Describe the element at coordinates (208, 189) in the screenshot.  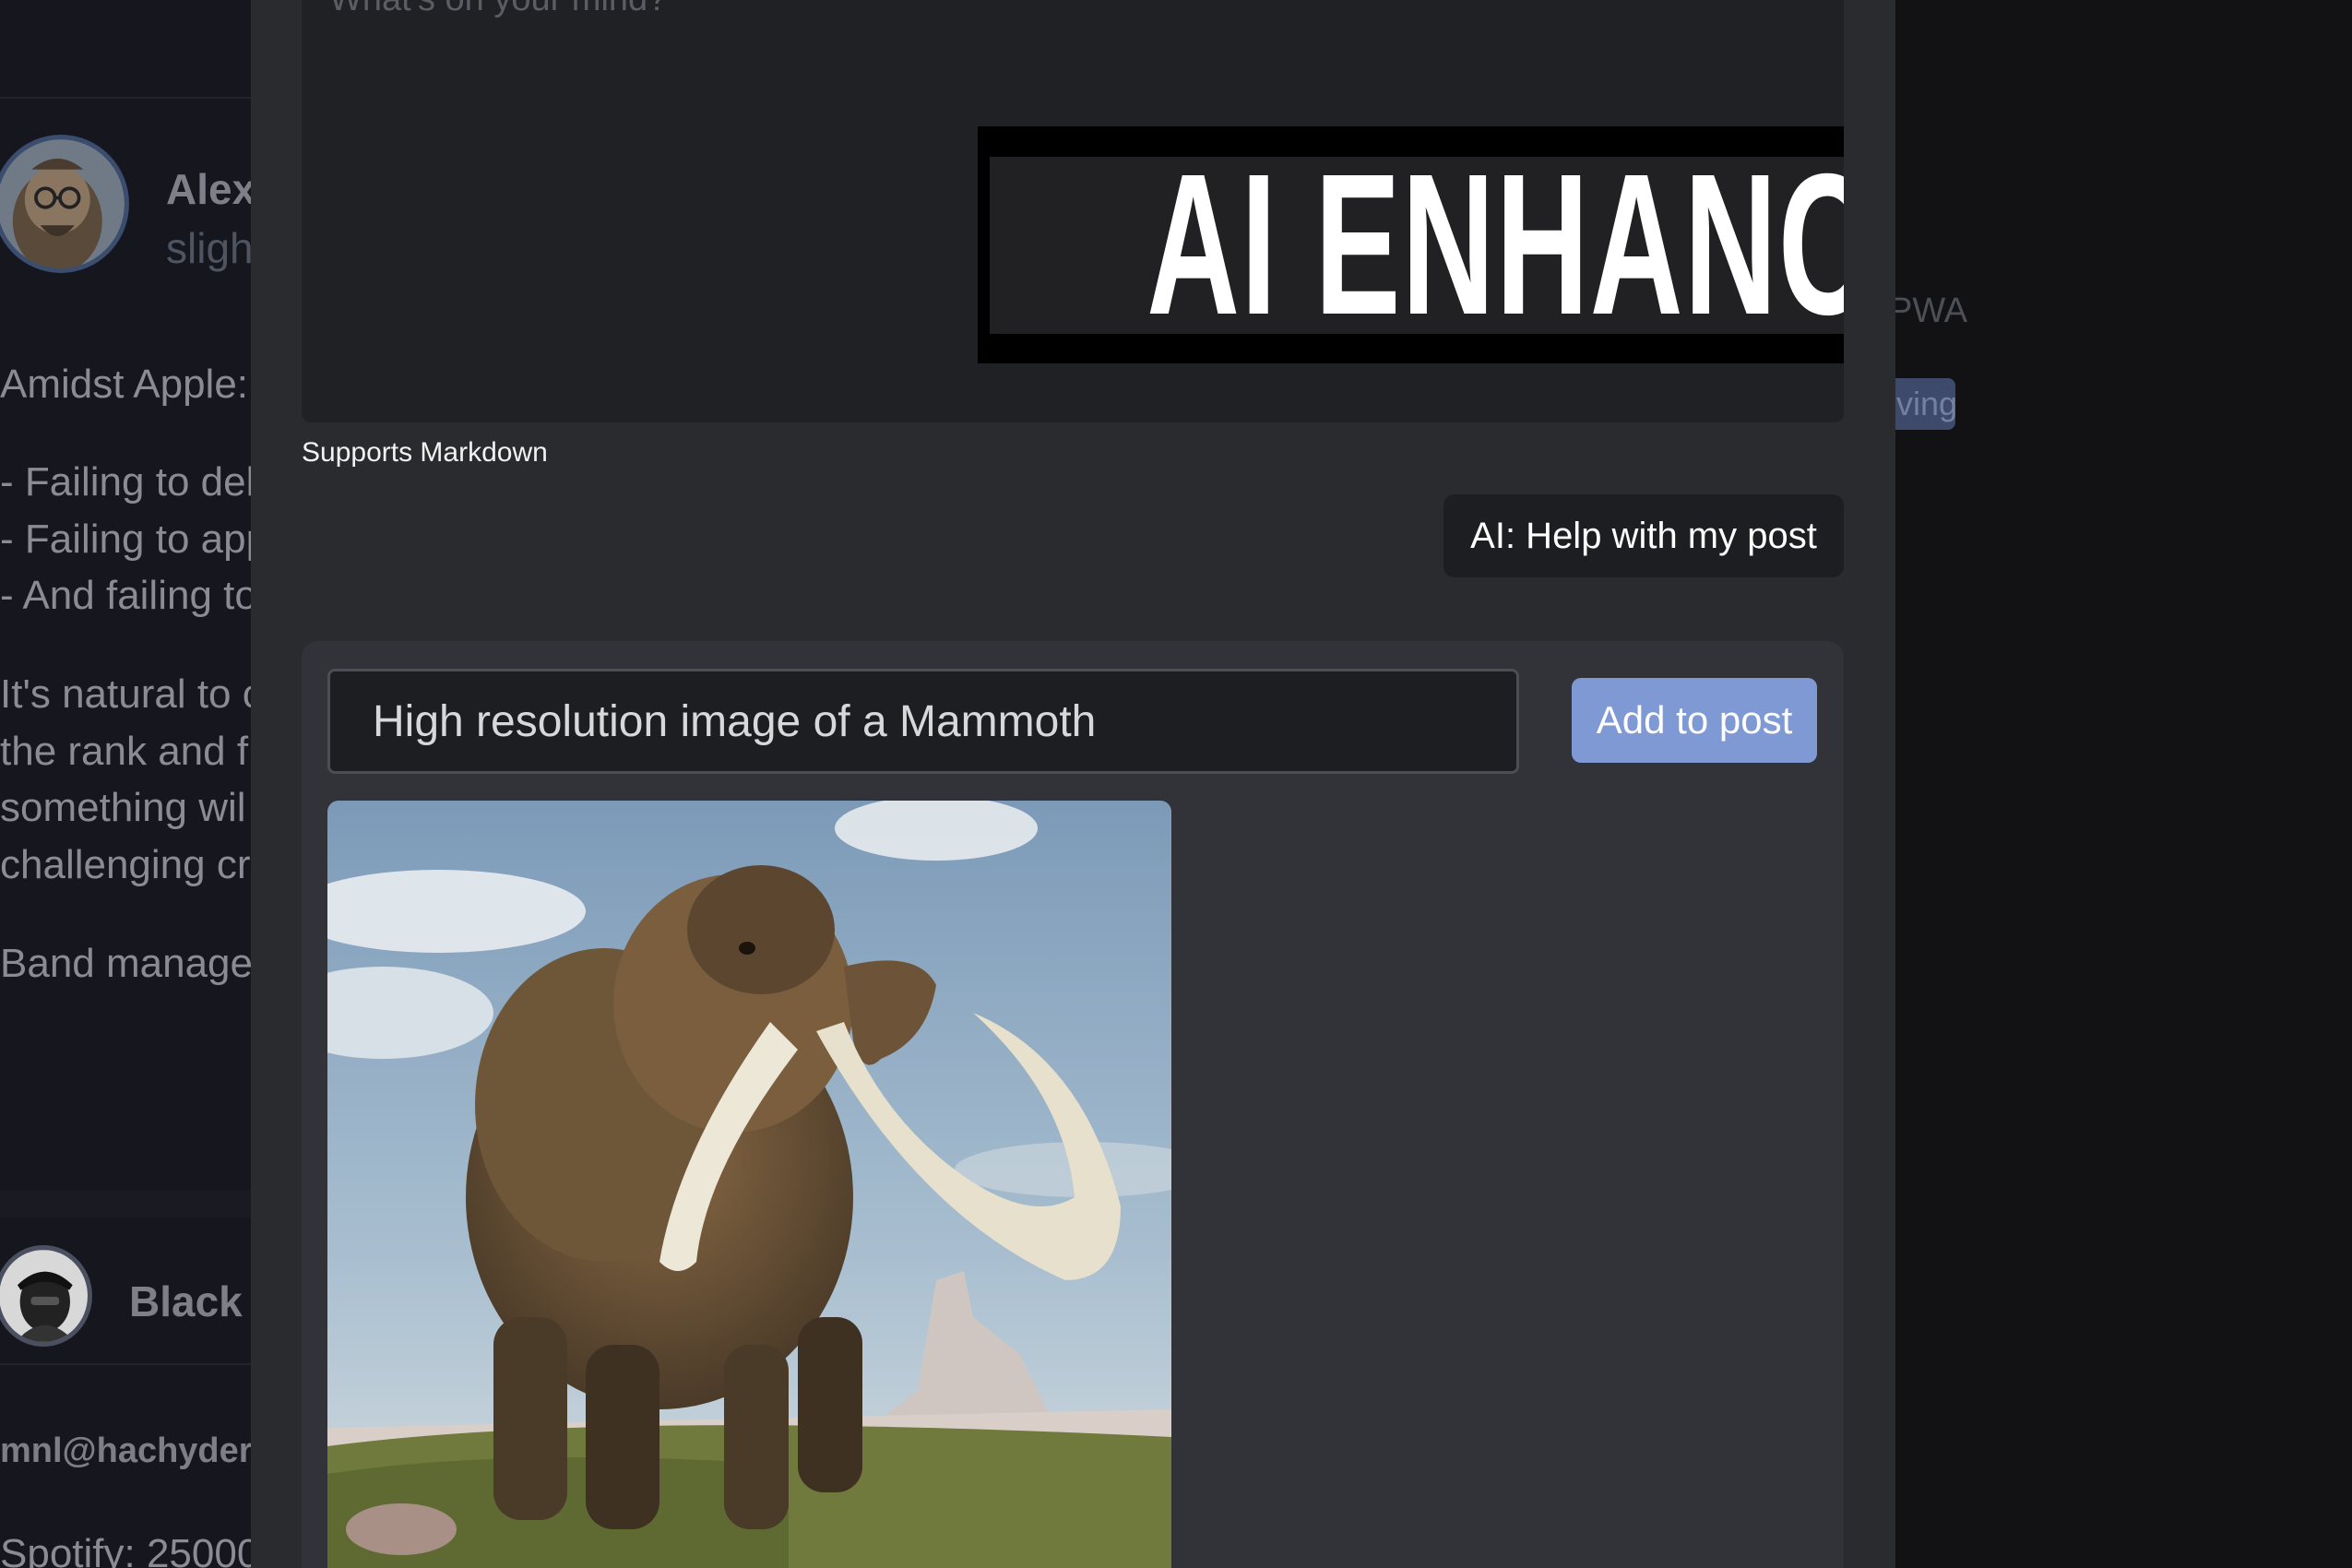
I see `post-author-name: Alex` at that location.